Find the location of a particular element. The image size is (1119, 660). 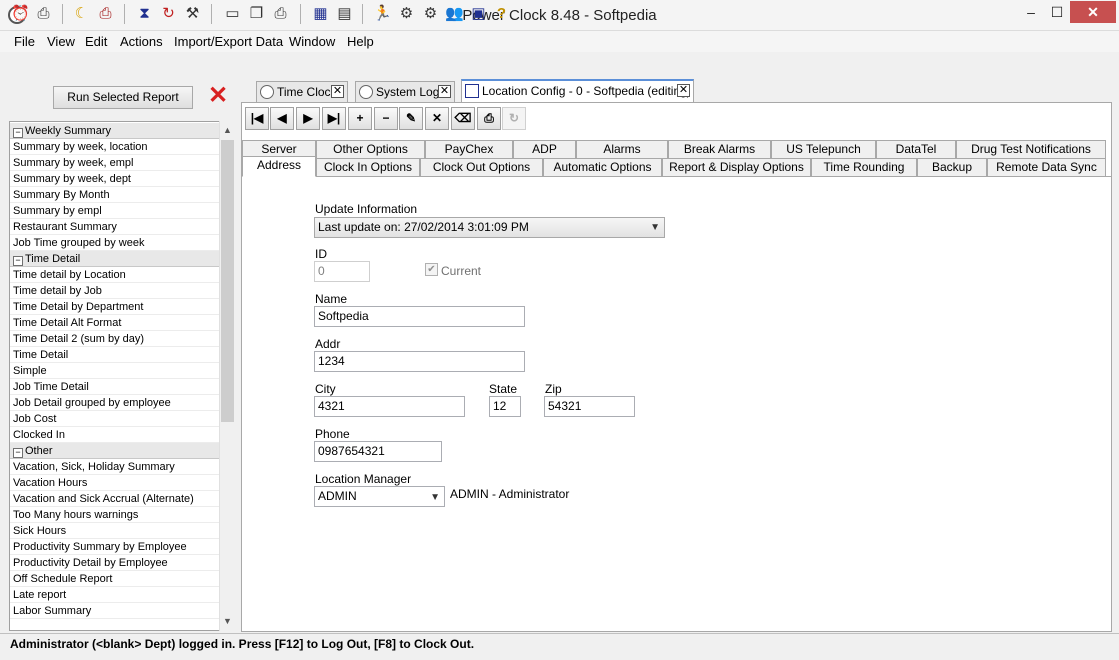

tab-report-display-options: Report & Display Options is located at coordinates (736, 167).